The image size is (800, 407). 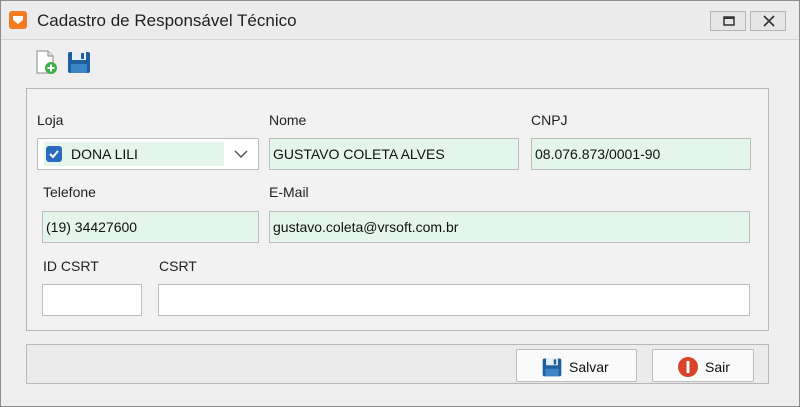 I want to click on close-button, so click(x=768, y=21).